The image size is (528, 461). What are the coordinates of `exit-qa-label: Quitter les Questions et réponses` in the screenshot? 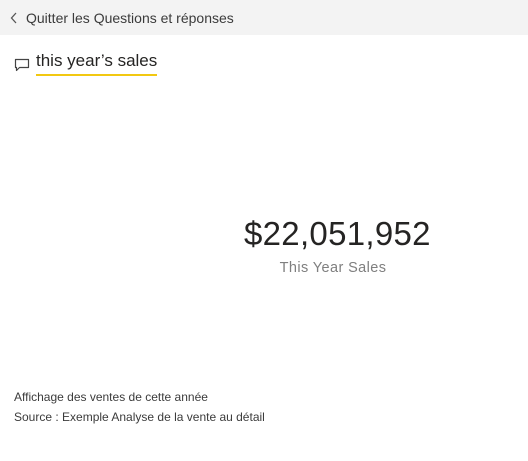 It's located at (130, 17).